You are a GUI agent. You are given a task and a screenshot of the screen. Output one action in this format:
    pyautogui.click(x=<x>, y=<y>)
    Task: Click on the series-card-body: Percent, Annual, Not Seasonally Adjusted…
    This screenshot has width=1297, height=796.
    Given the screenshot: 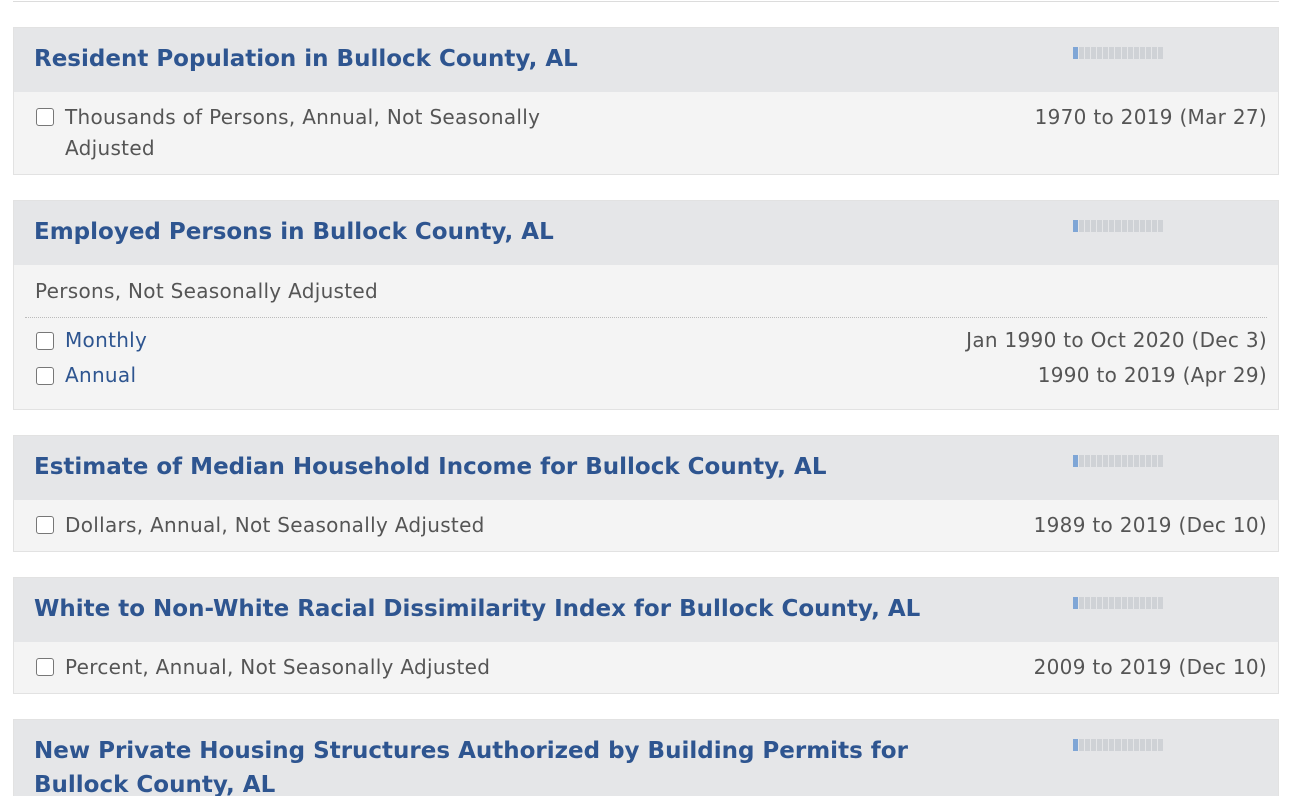 What is the action you would take?
    pyautogui.click(x=646, y=668)
    